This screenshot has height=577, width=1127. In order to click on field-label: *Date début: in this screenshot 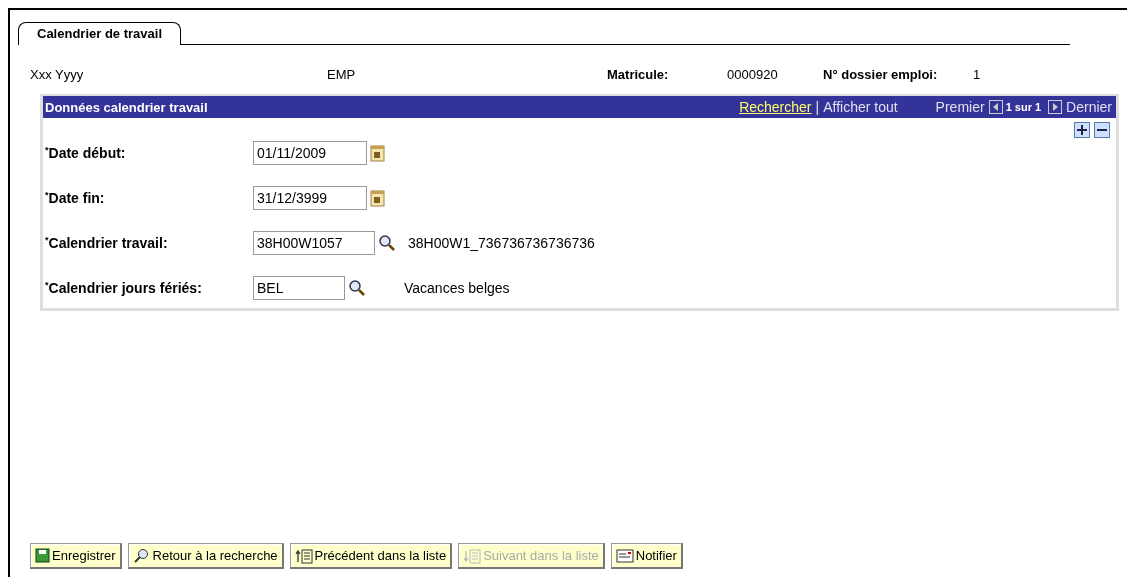, I will do `click(85, 152)`.